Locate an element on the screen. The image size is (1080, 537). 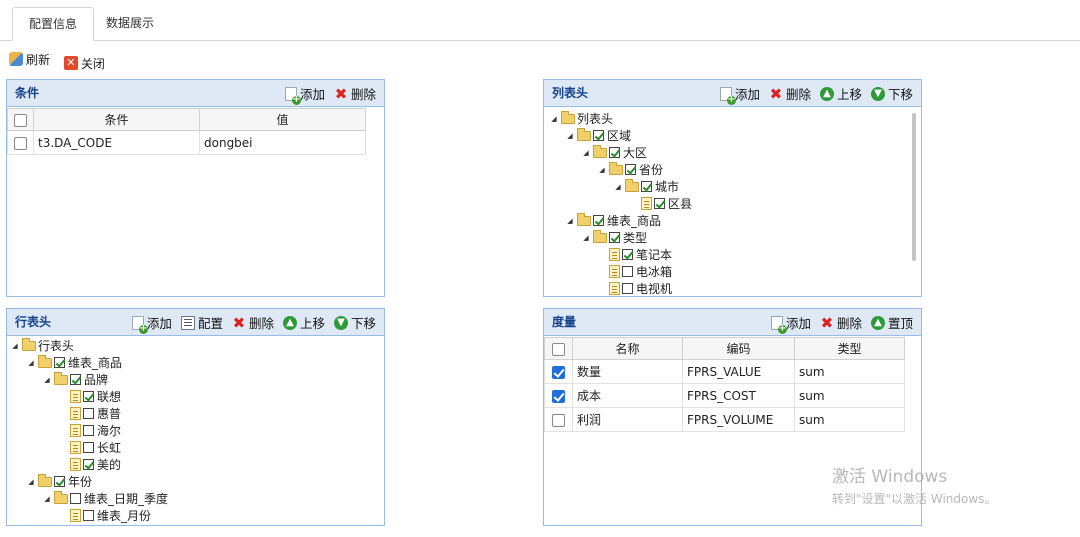
tree-node: 海尔 is located at coordinates (90, 430).